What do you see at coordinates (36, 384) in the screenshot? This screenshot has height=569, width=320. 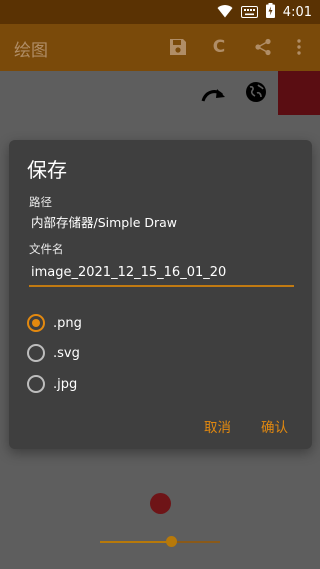 I see `radio-jpg` at bounding box center [36, 384].